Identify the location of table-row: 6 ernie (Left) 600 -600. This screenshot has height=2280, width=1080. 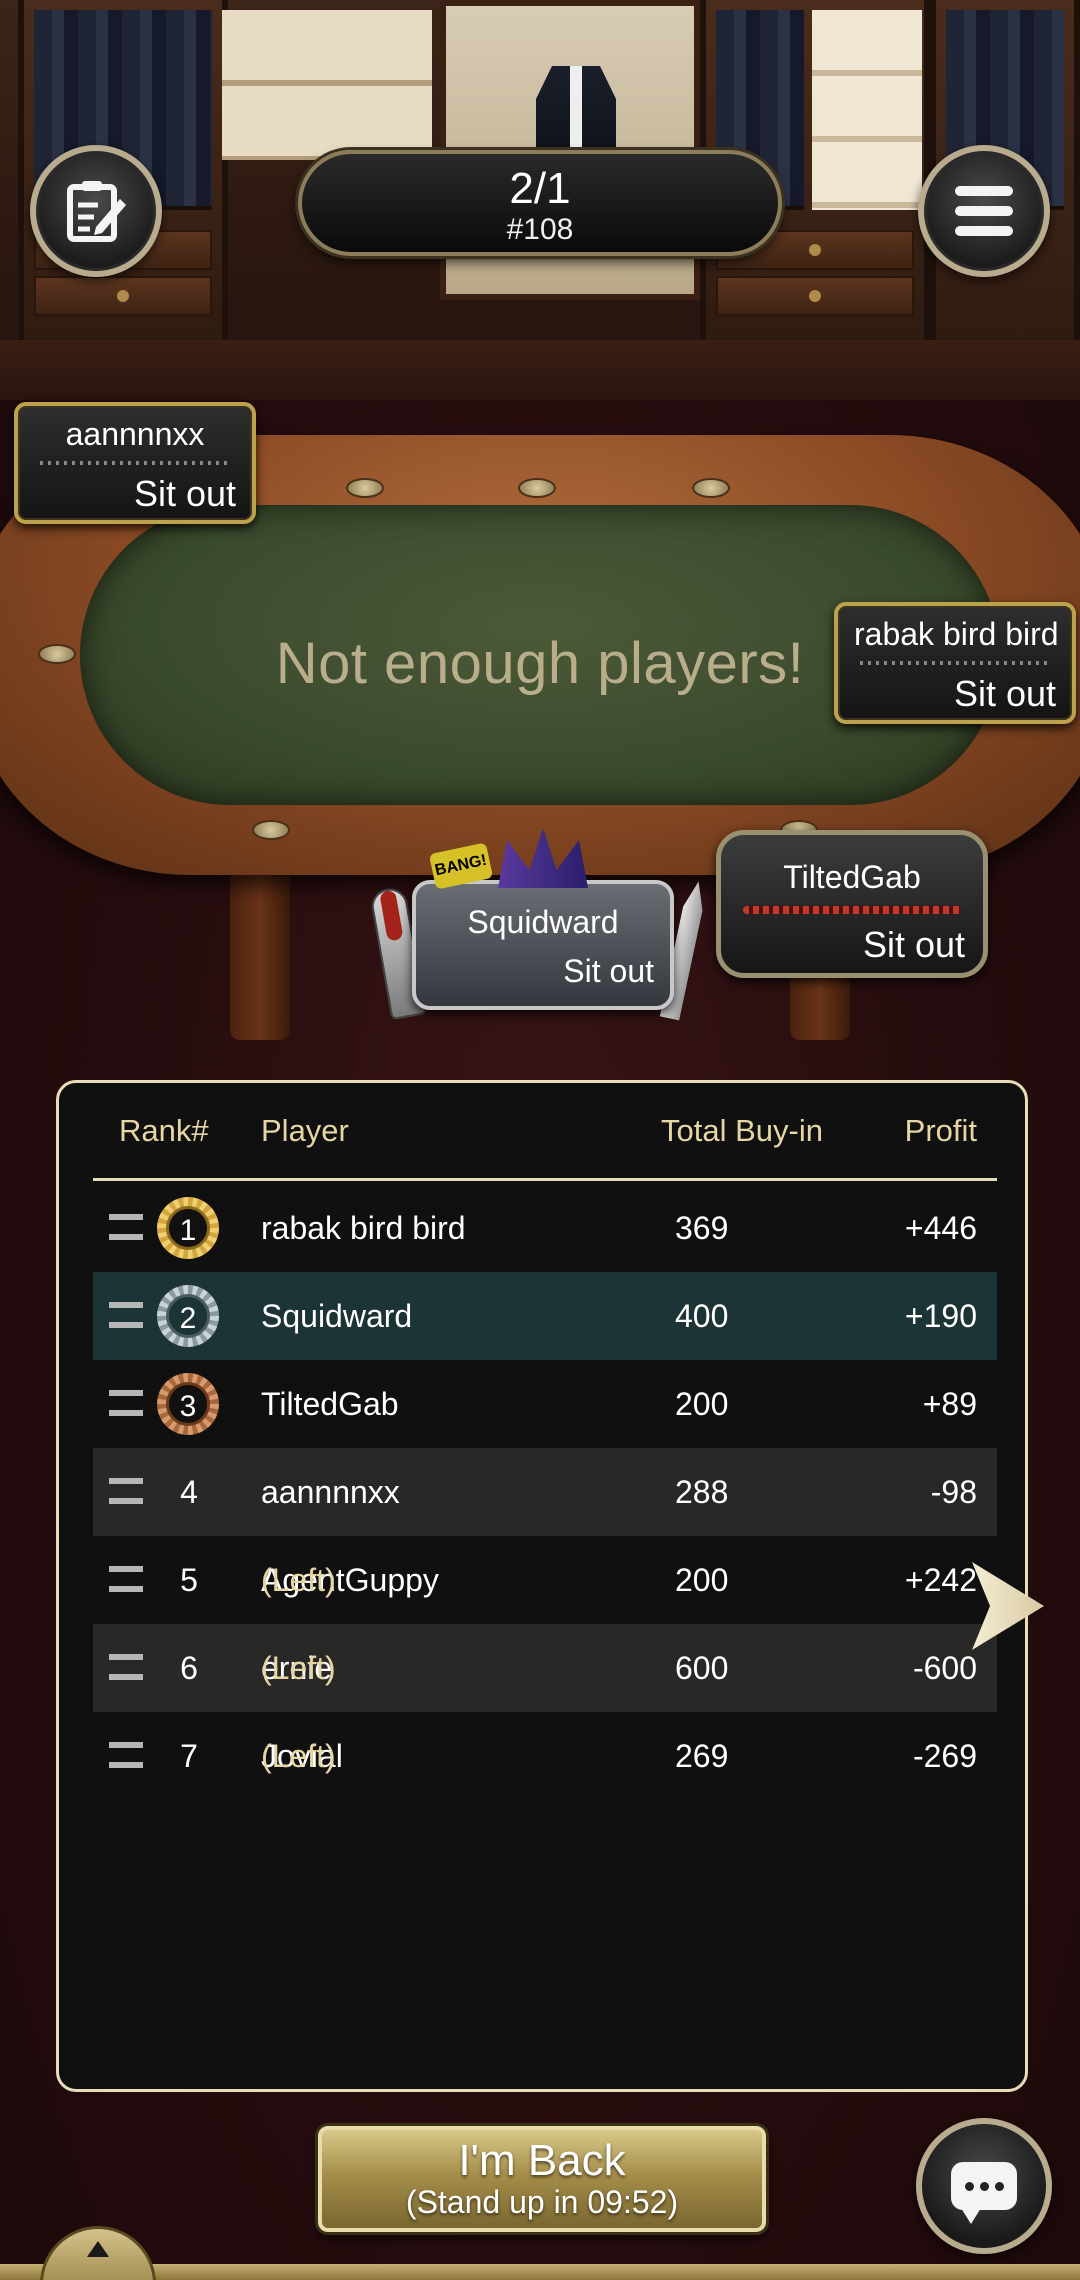
(545, 1668).